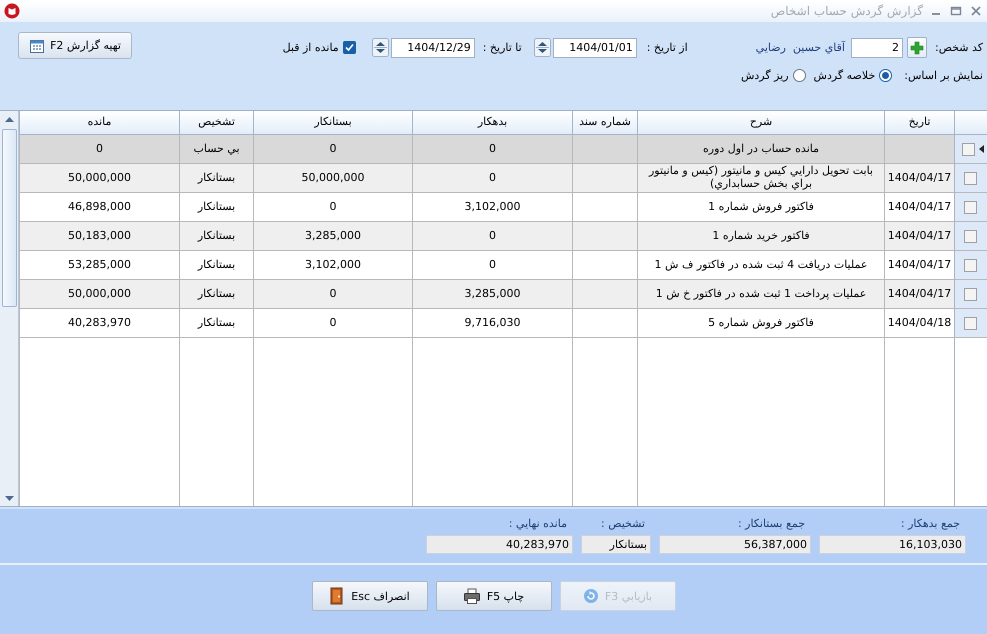 The image size is (987, 634). Describe the element at coordinates (761, 236) in the screenshot. I see `table-cell: فاکتور خريد شماره 1` at that location.